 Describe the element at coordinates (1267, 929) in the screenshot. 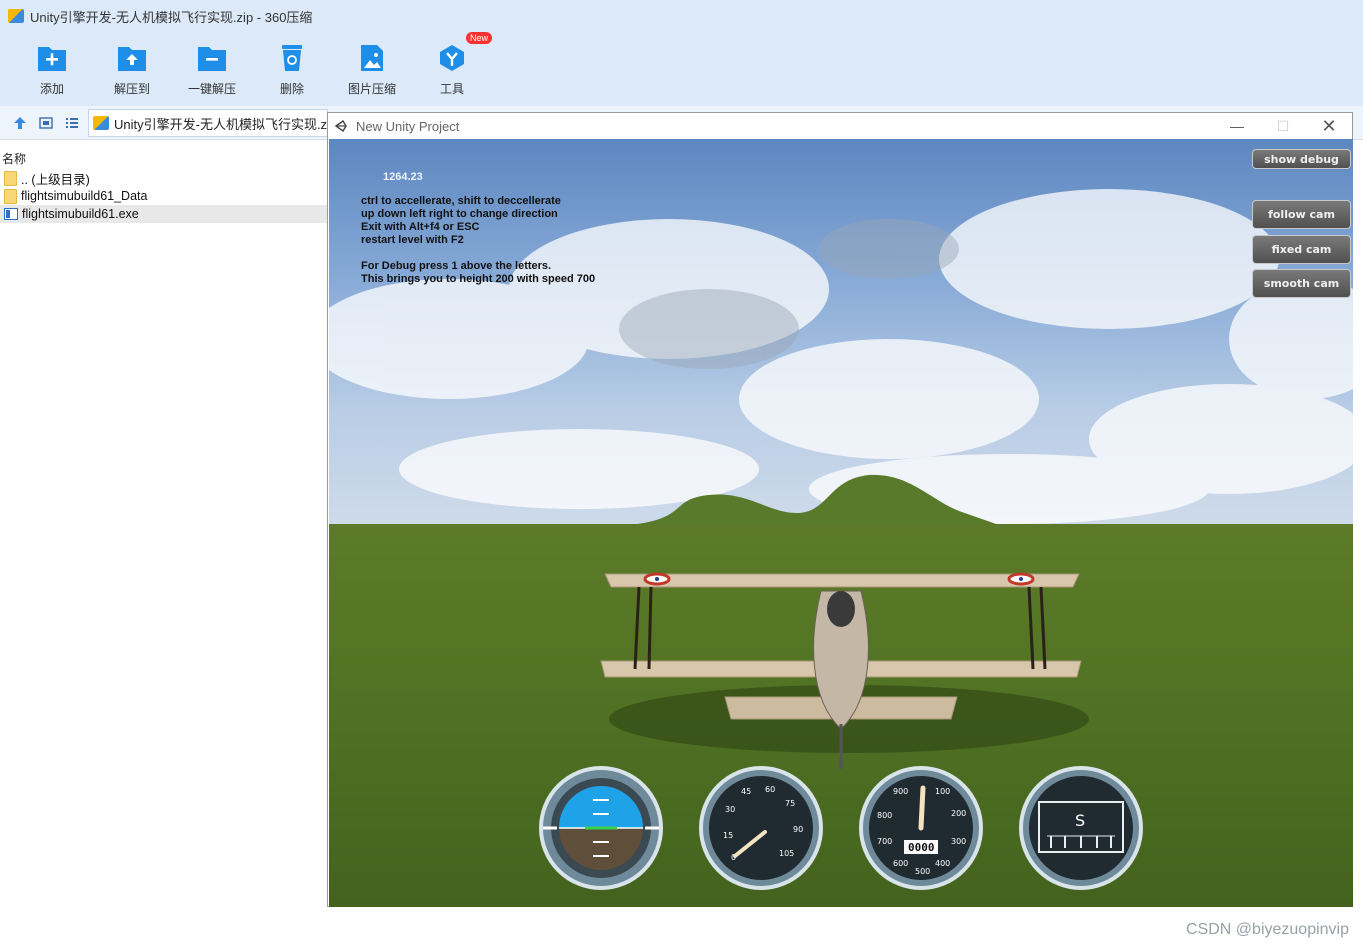

I see `watermark: CSDN @biyezuopinvip` at that location.